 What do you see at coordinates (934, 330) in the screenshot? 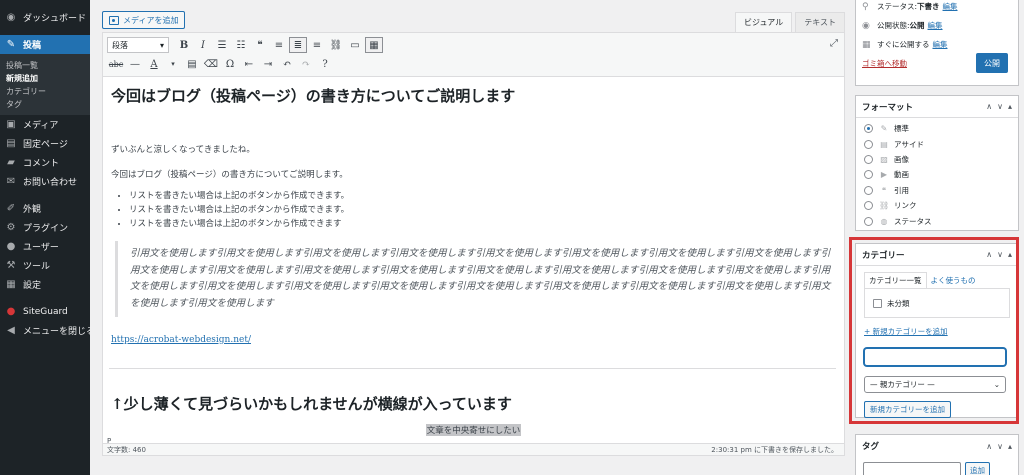
I see `highlight-frame` at bounding box center [934, 330].